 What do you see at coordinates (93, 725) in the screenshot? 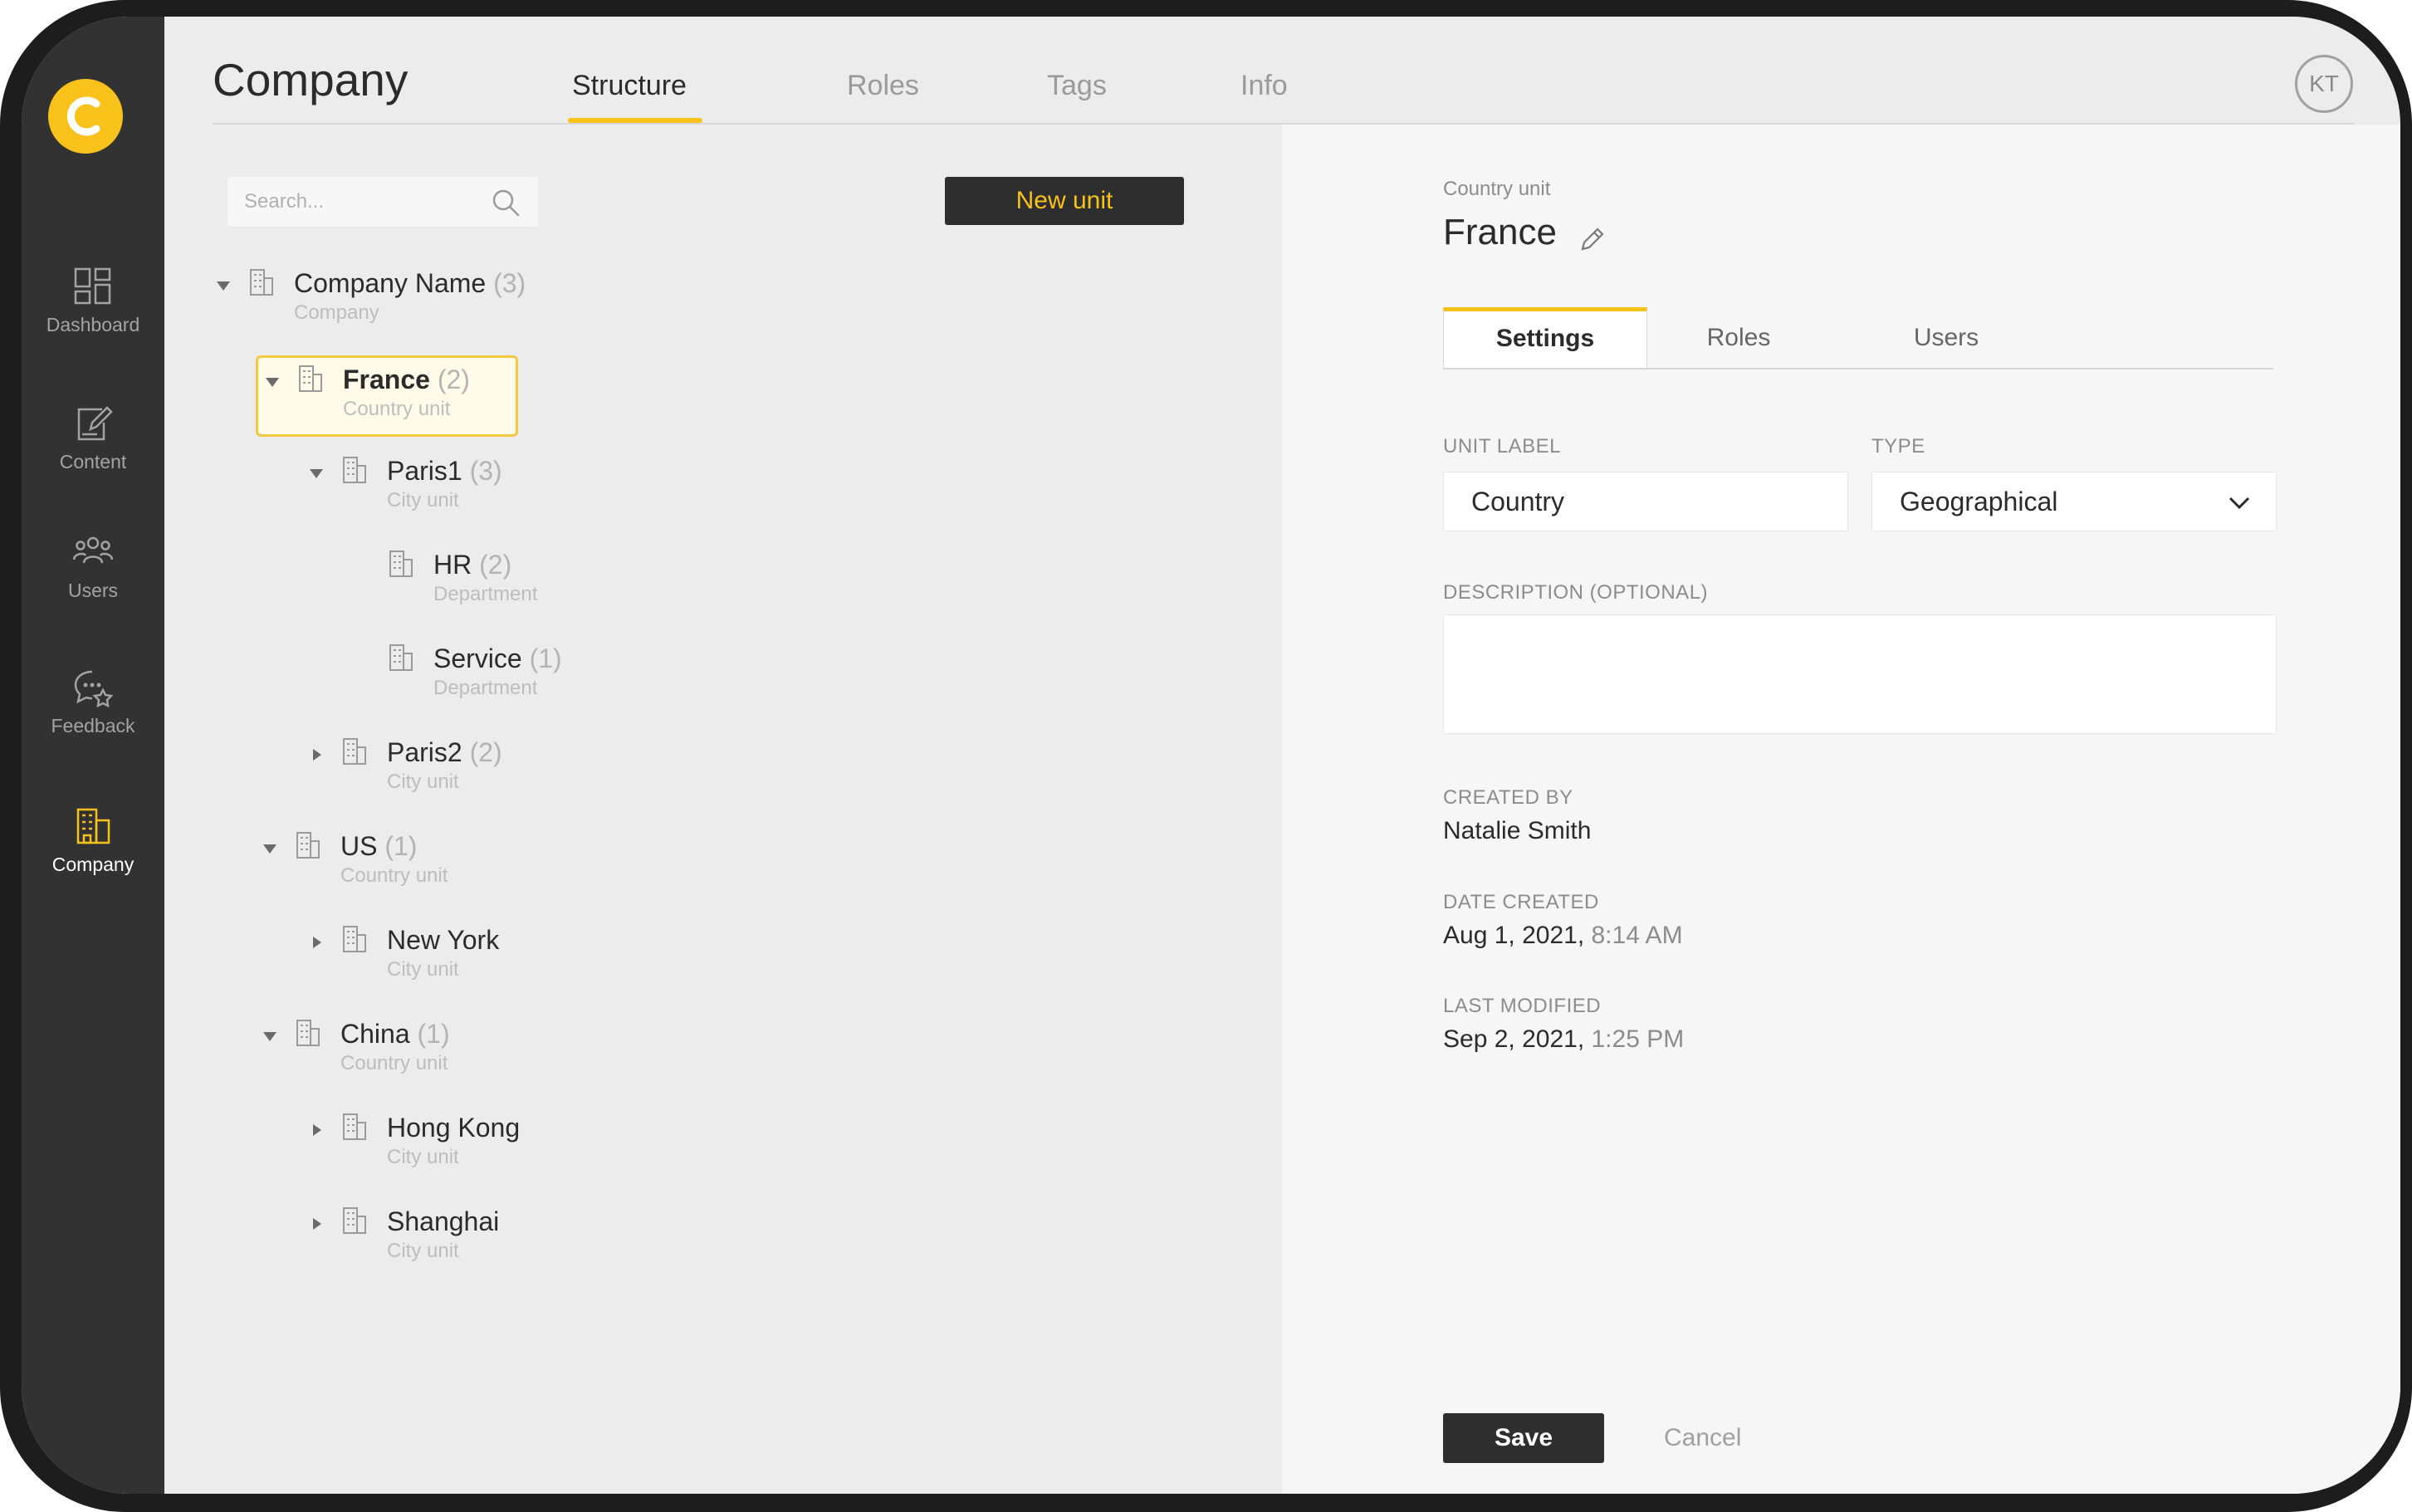
I see `sidebar-item-label: Feedback` at bounding box center [93, 725].